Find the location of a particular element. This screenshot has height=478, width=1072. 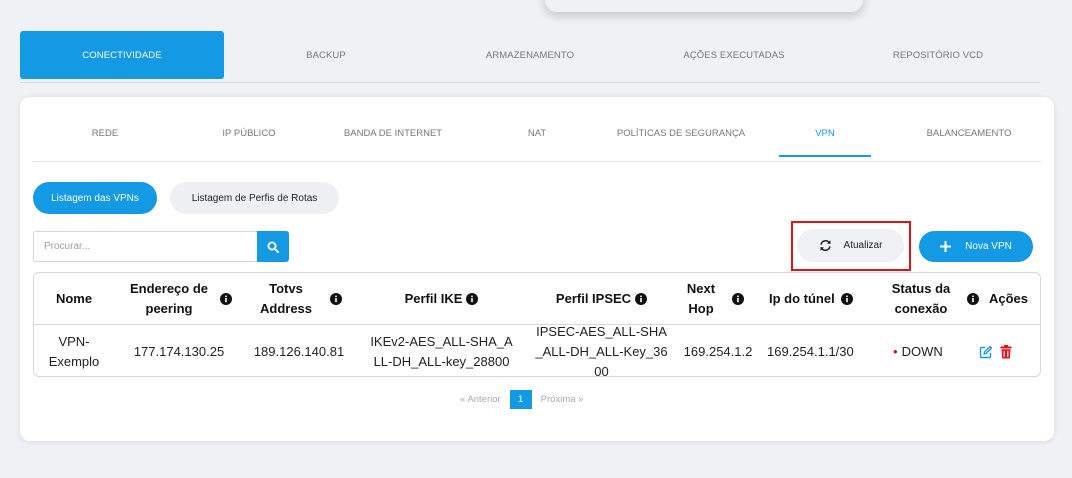

cell-next-hop: 169.254.1.2 is located at coordinates (718, 351).